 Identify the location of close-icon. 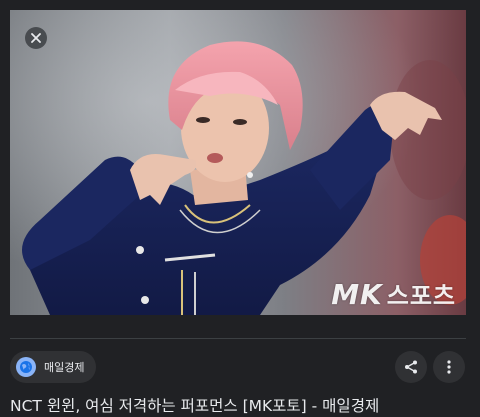
(36, 38).